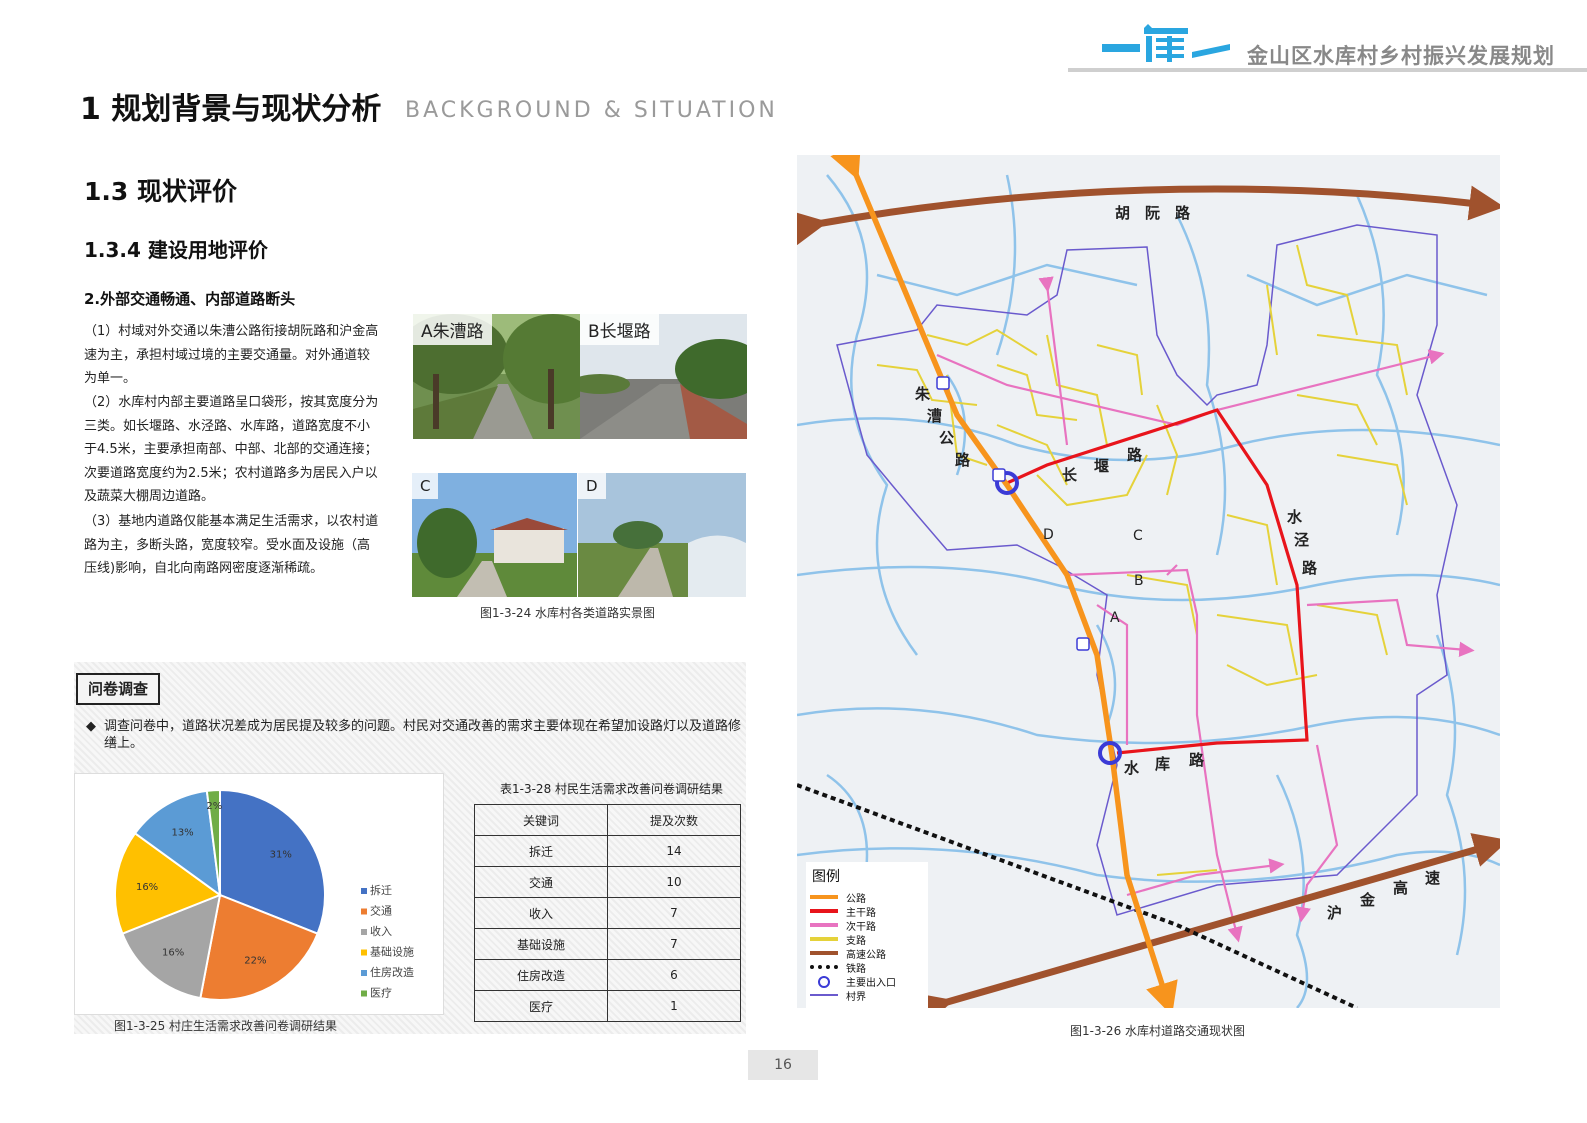  What do you see at coordinates (856, 997) in the screenshot?
I see `legend-label: 村界` at bounding box center [856, 997].